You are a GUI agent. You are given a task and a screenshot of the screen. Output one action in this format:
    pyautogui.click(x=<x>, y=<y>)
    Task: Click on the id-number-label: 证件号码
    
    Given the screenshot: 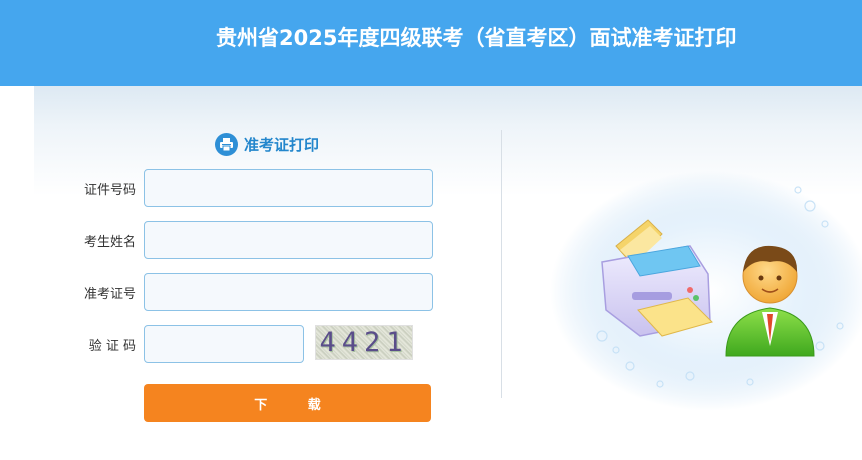 What is the action you would take?
    pyautogui.click(x=109, y=190)
    